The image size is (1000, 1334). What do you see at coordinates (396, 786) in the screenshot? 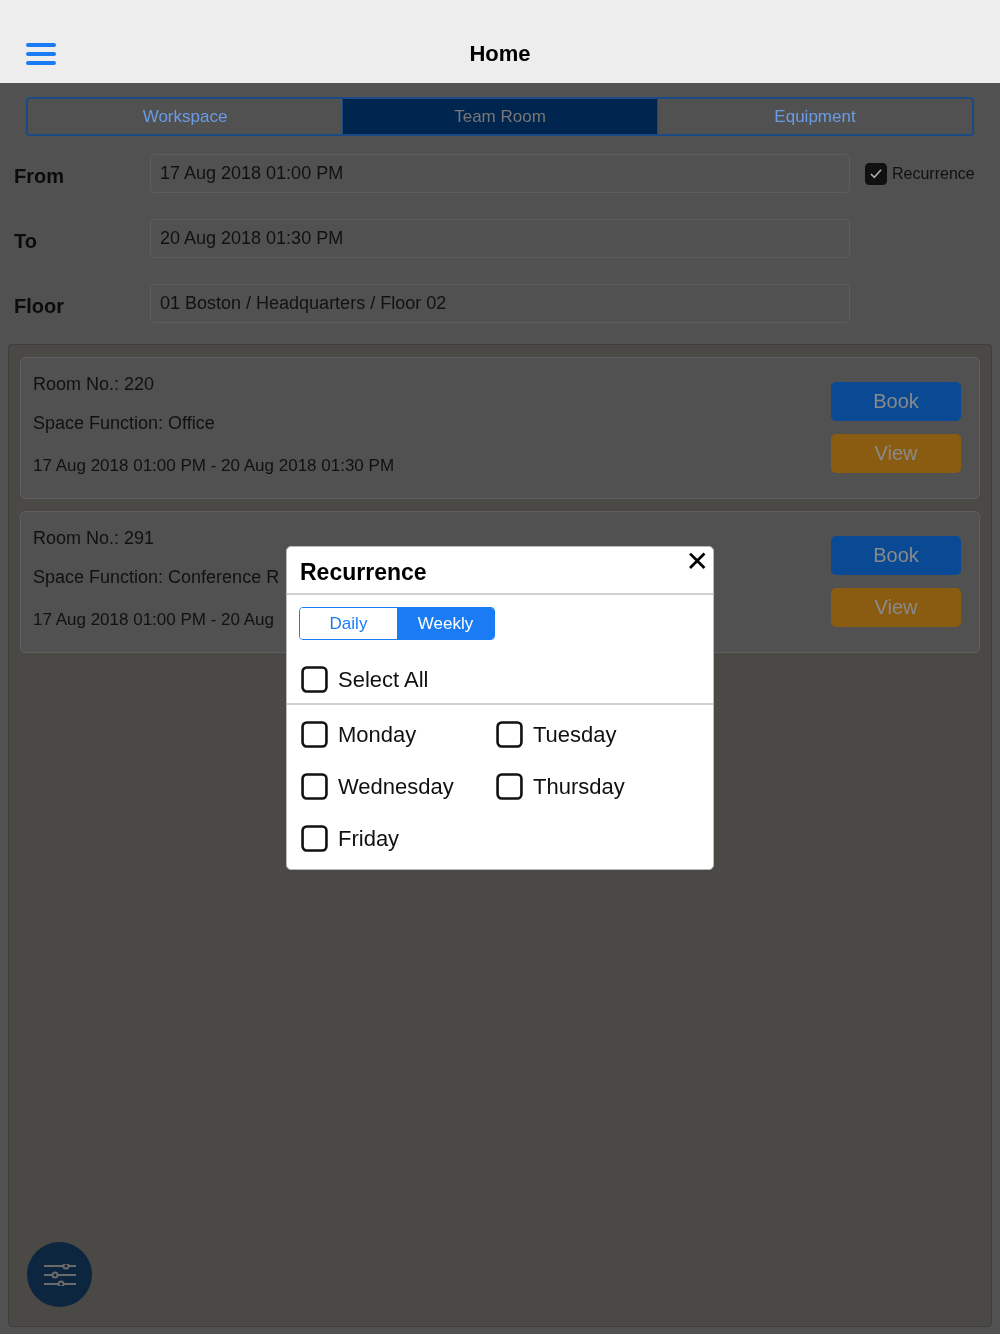
I see `checkbox-label: Wednesday` at bounding box center [396, 786].